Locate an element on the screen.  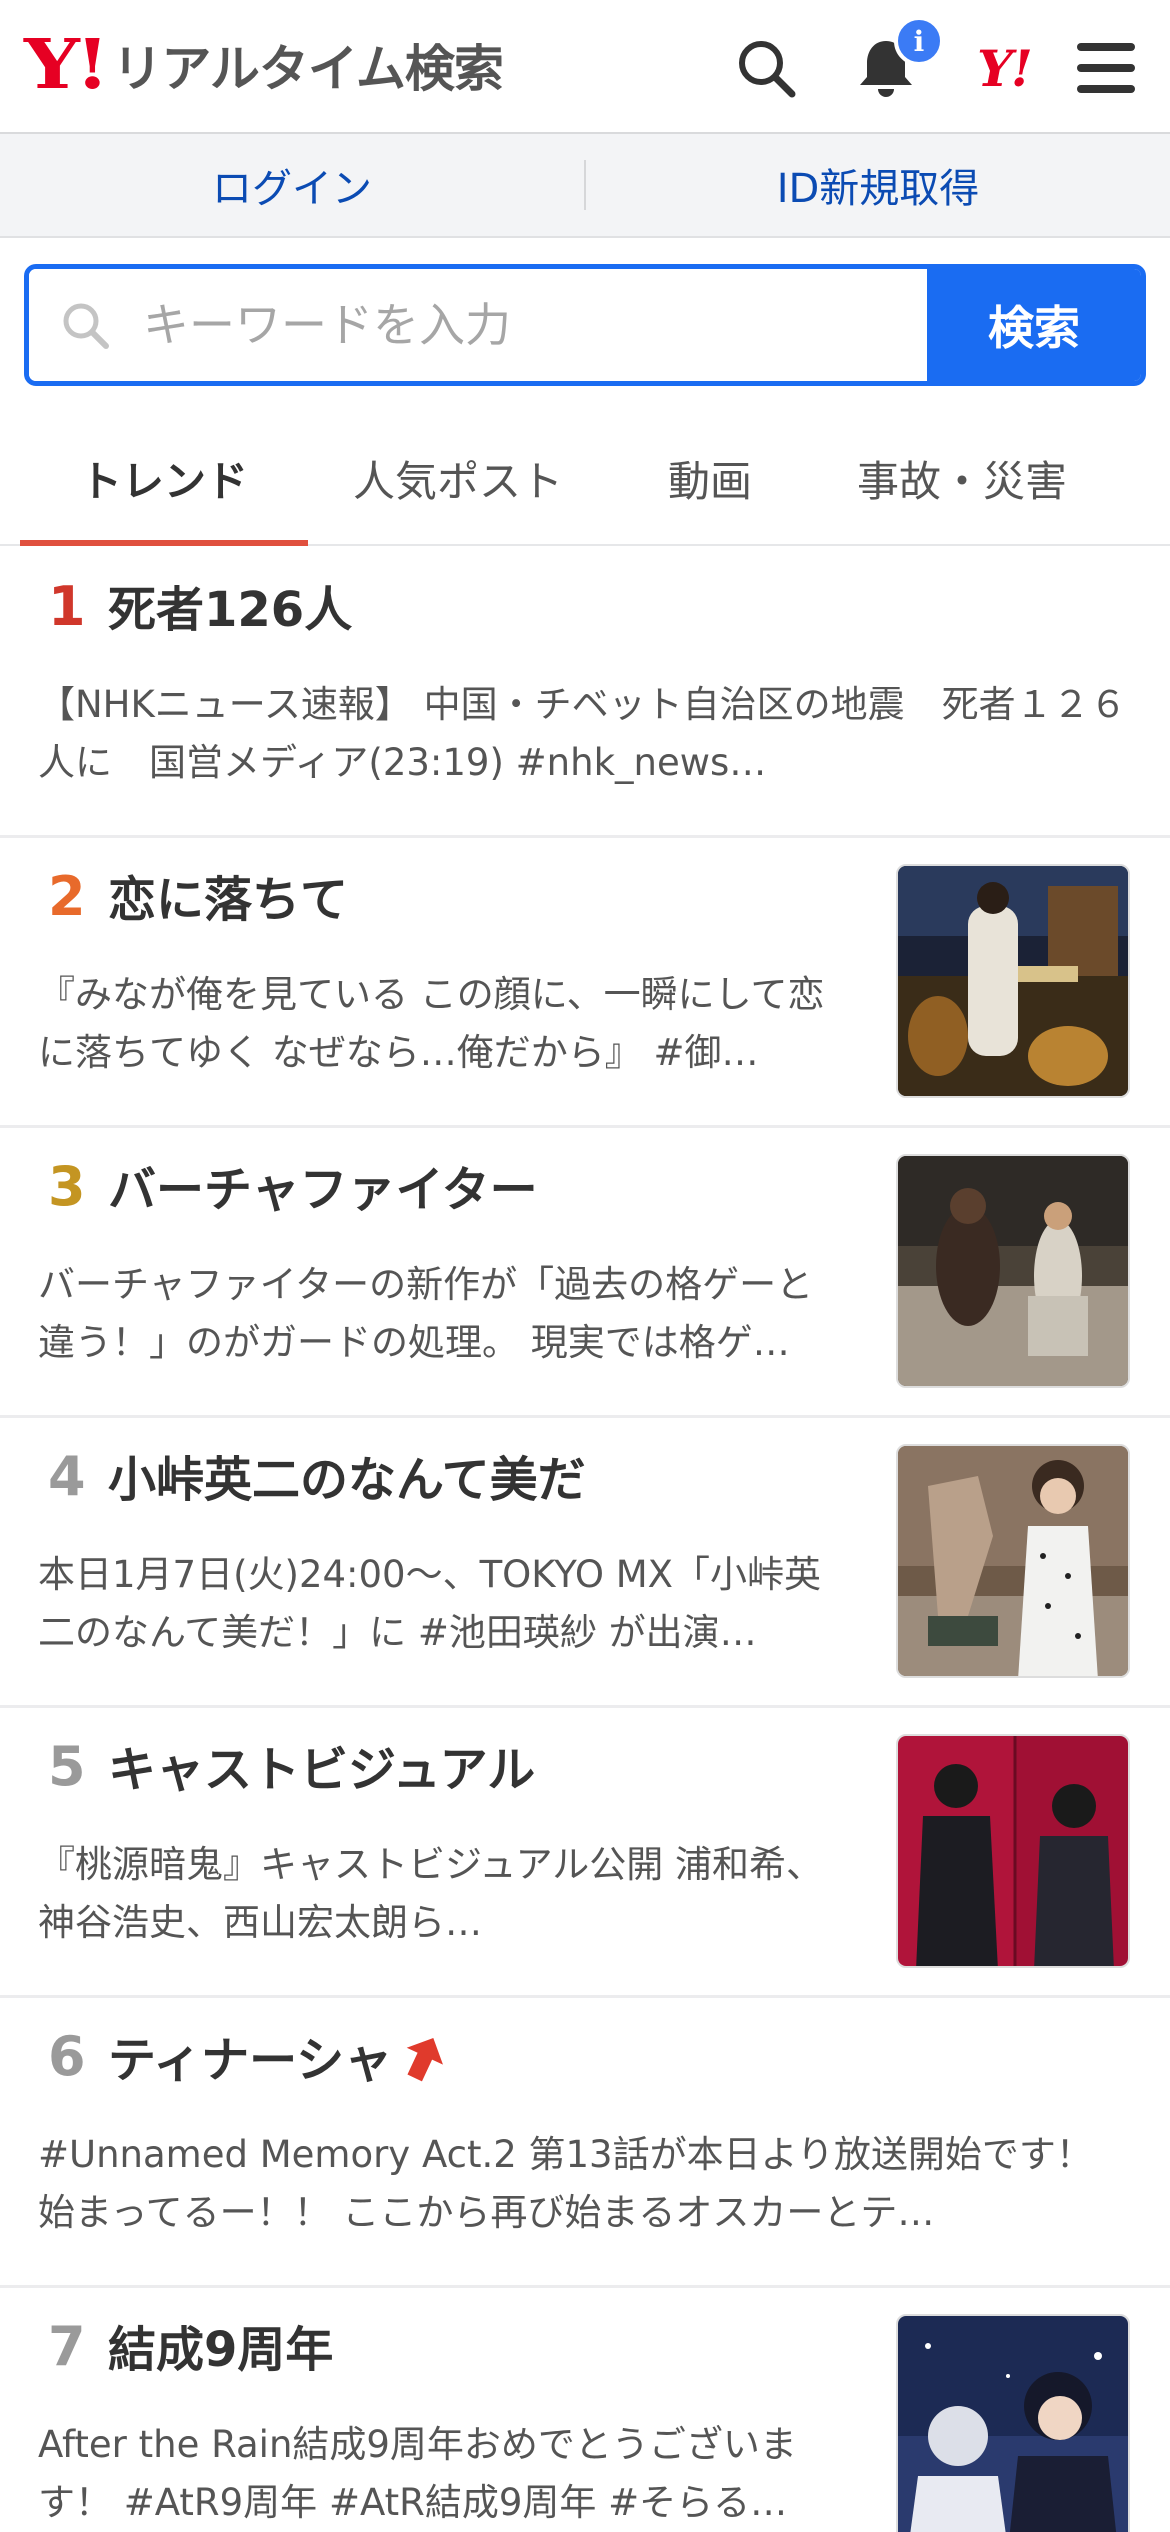
category-tabs: トレンド 人気ポスト 動画 事故・災害 is located at coordinates (585, 479).